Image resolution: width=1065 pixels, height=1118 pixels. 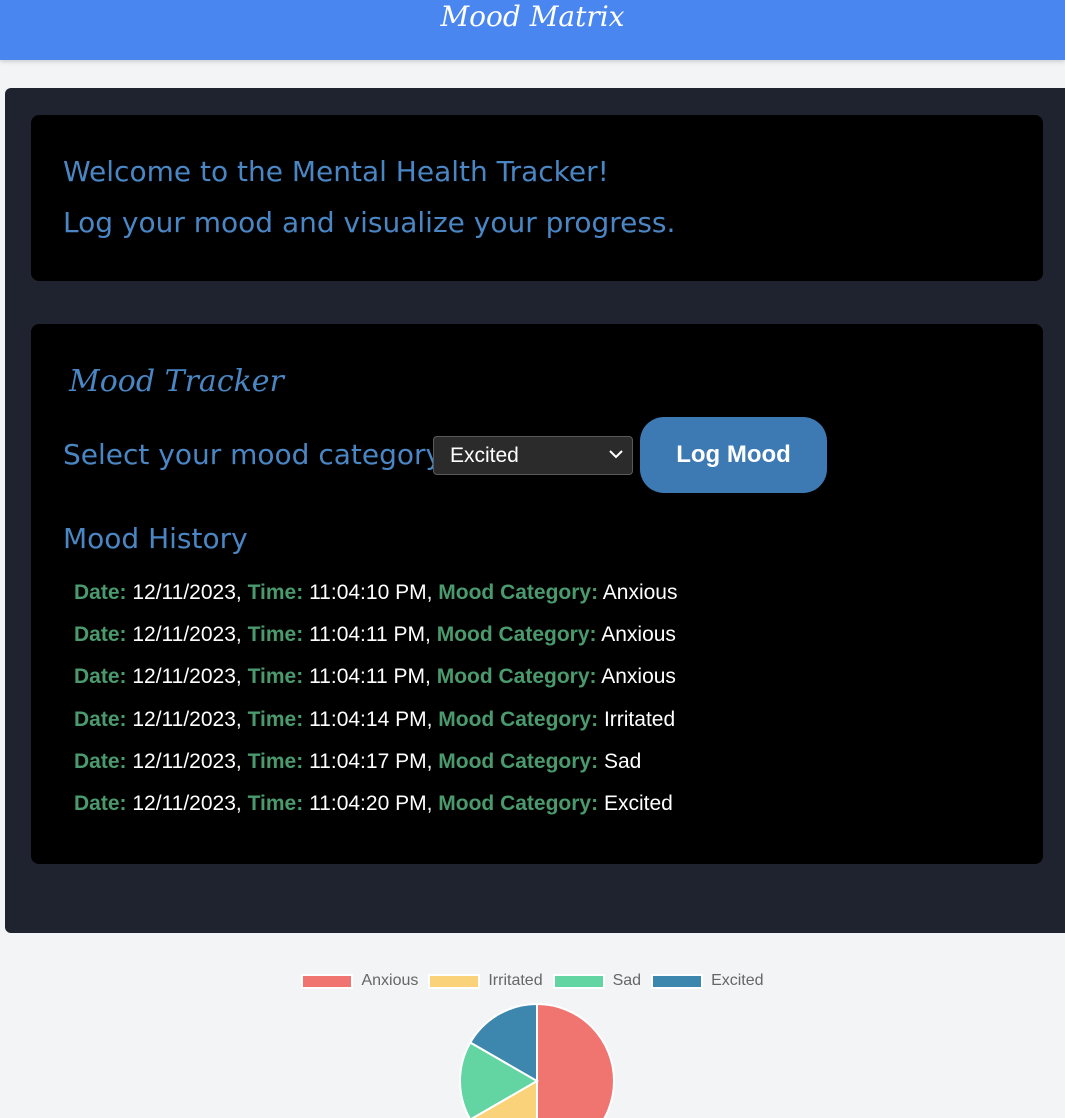 I want to click on legend-item: Excited, so click(x=707, y=981).